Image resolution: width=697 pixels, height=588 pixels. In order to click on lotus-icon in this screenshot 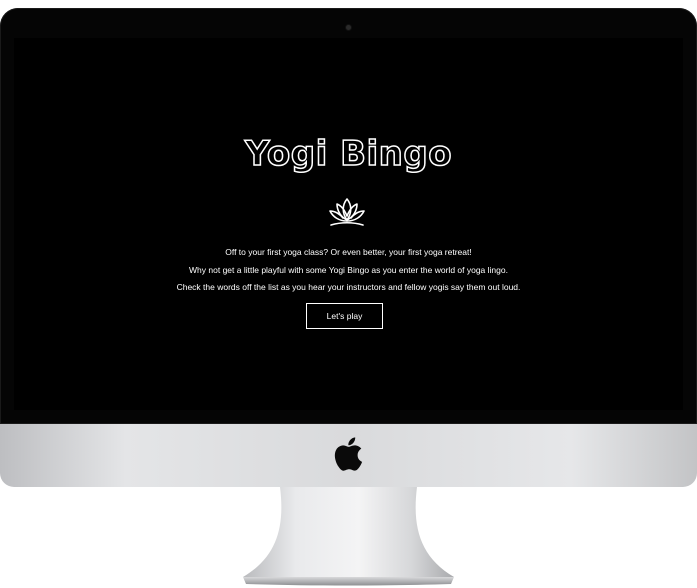, I will do `click(347, 212)`.